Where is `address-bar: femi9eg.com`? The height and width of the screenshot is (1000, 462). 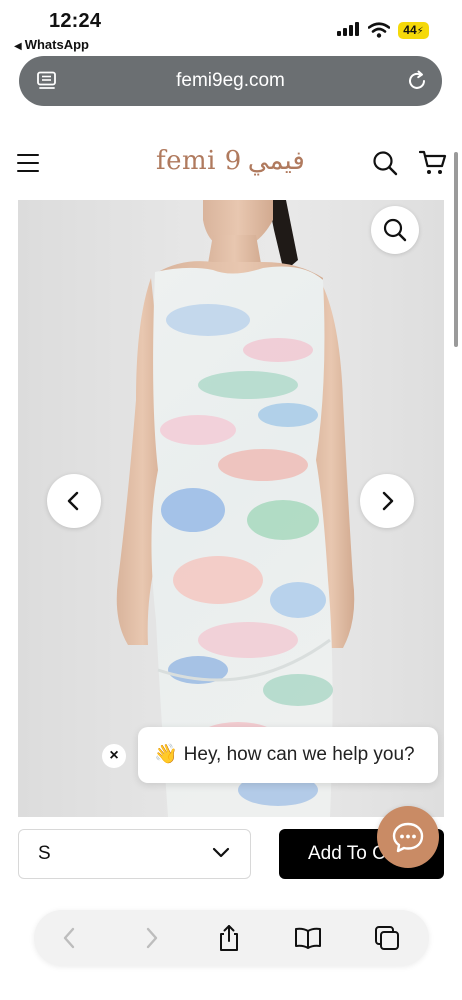 address-bar: femi9eg.com is located at coordinates (230, 81).